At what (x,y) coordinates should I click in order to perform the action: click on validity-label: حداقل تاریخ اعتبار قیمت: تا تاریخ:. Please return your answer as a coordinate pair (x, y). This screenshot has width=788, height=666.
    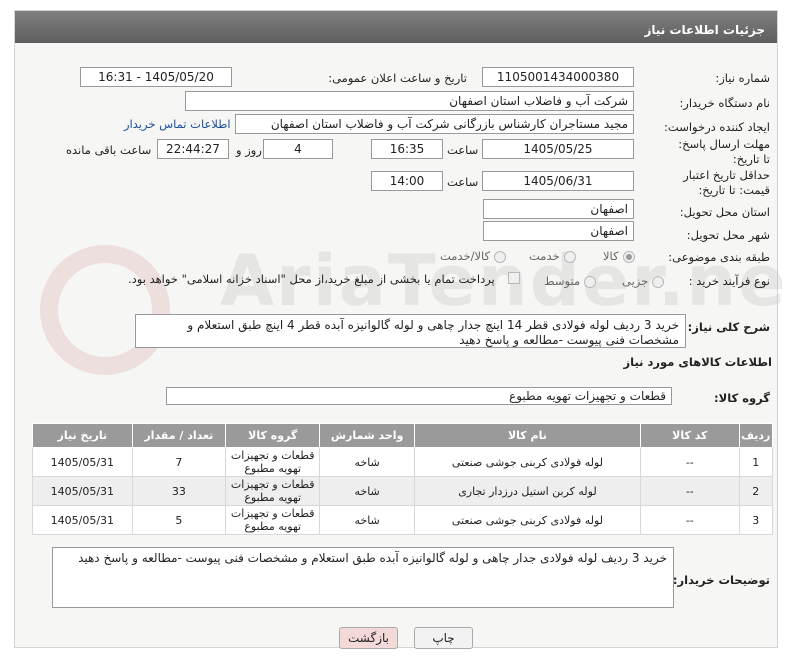
    Looking at the image, I should click on (726, 182).